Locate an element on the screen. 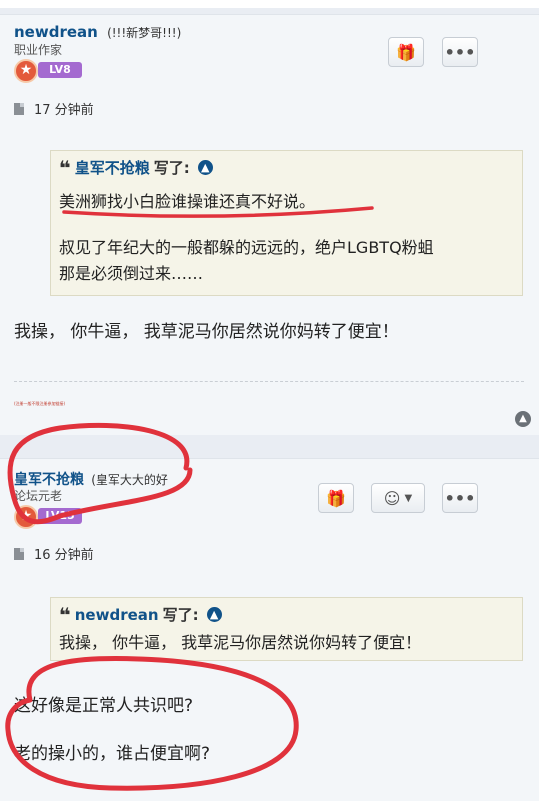  signature: (注册一般不限注册参加链接) is located at coordinates (39, 404).